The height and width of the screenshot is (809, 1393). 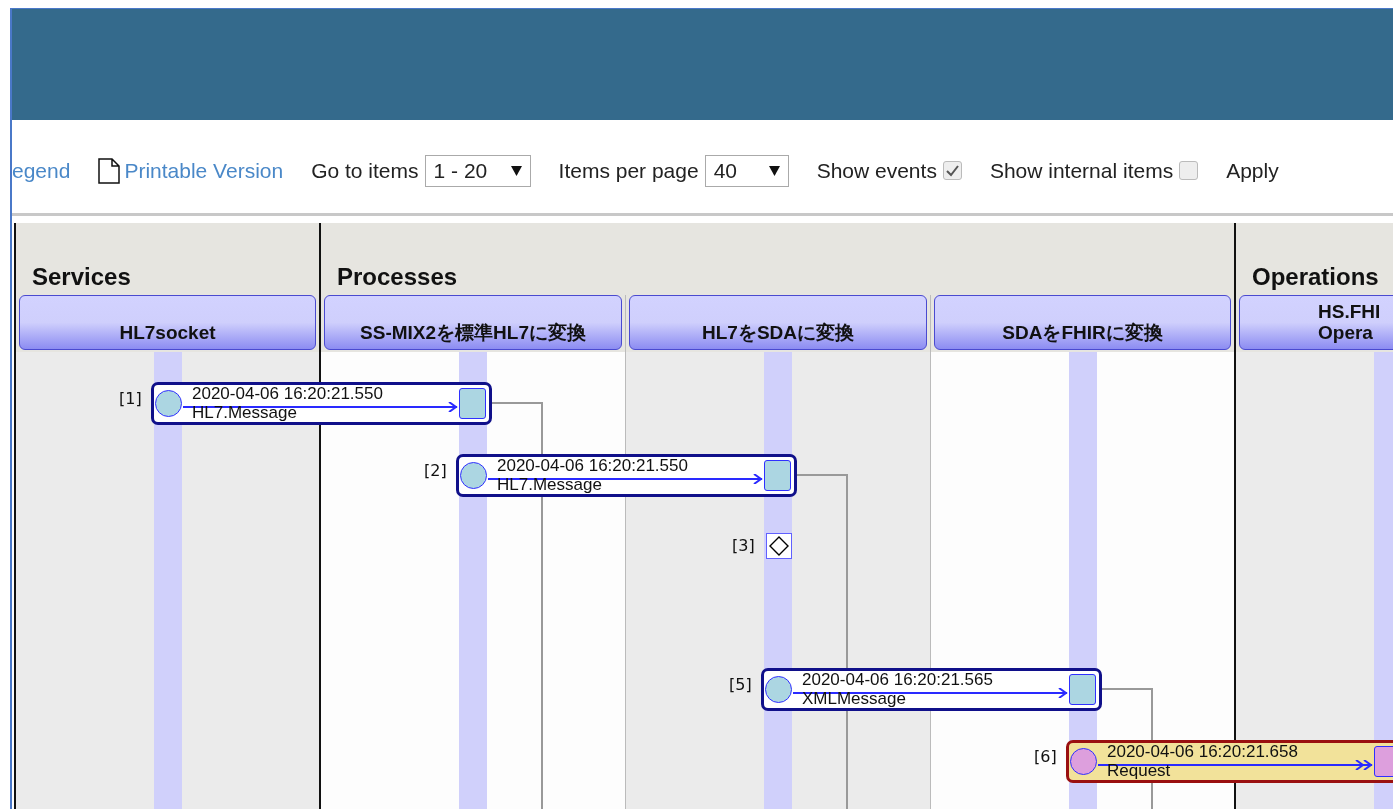 I want to click on message-time: 2020-04-06 16:20:21.658, so click(x=1202, y=752).